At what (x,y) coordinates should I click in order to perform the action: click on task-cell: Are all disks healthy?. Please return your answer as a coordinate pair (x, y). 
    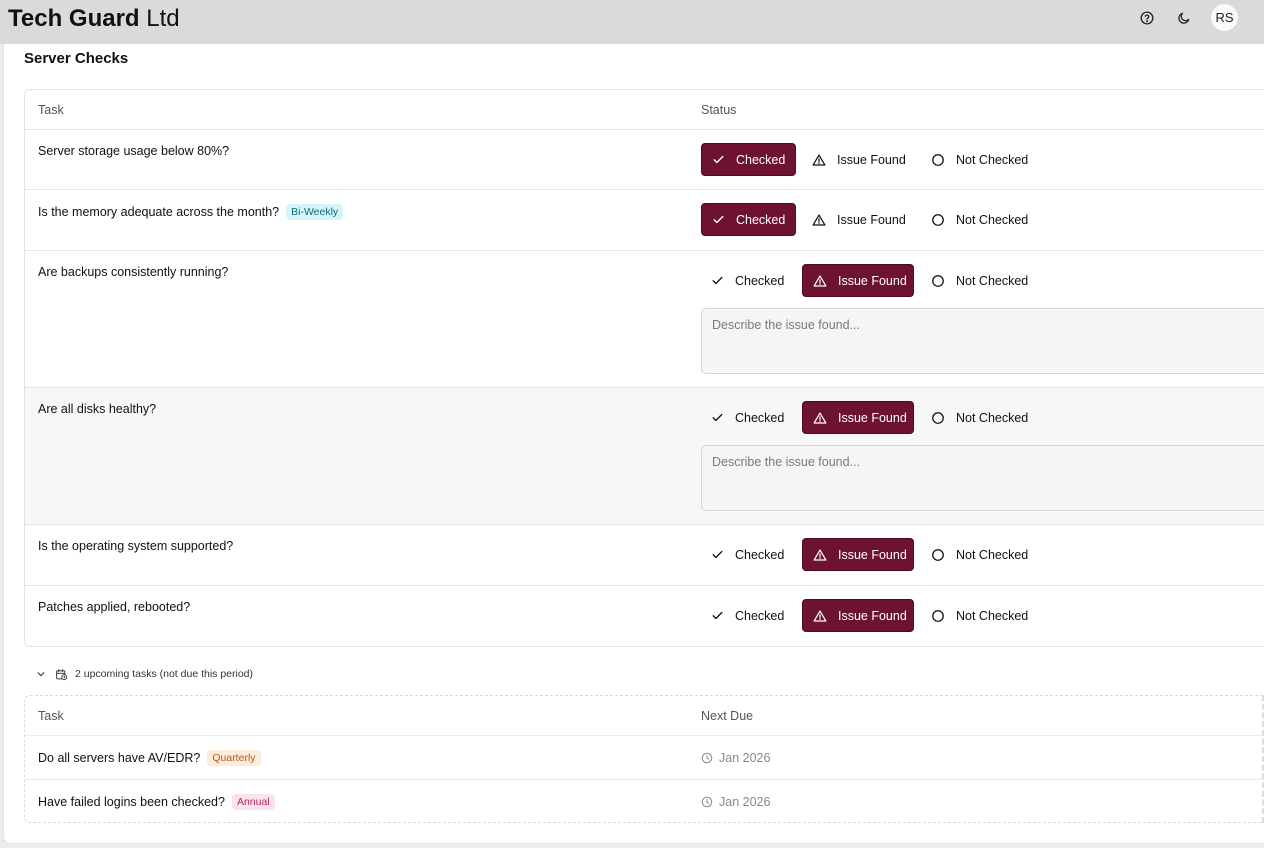
    Looking at the image, I should click on (97, 409).